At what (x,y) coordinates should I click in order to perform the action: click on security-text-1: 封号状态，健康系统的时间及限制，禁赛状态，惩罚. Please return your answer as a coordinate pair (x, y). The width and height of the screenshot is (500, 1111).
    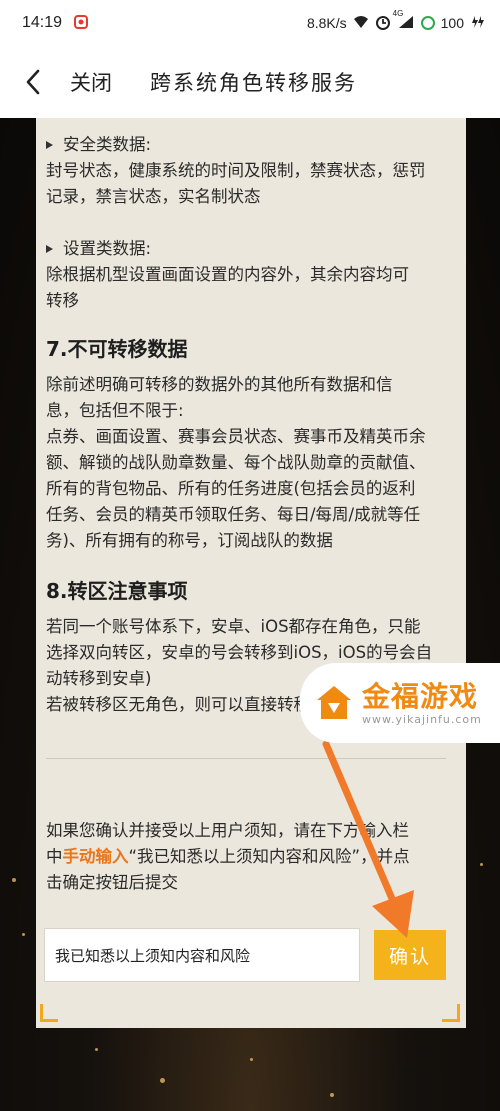
    Looking at the image, I should click on (236, 170).